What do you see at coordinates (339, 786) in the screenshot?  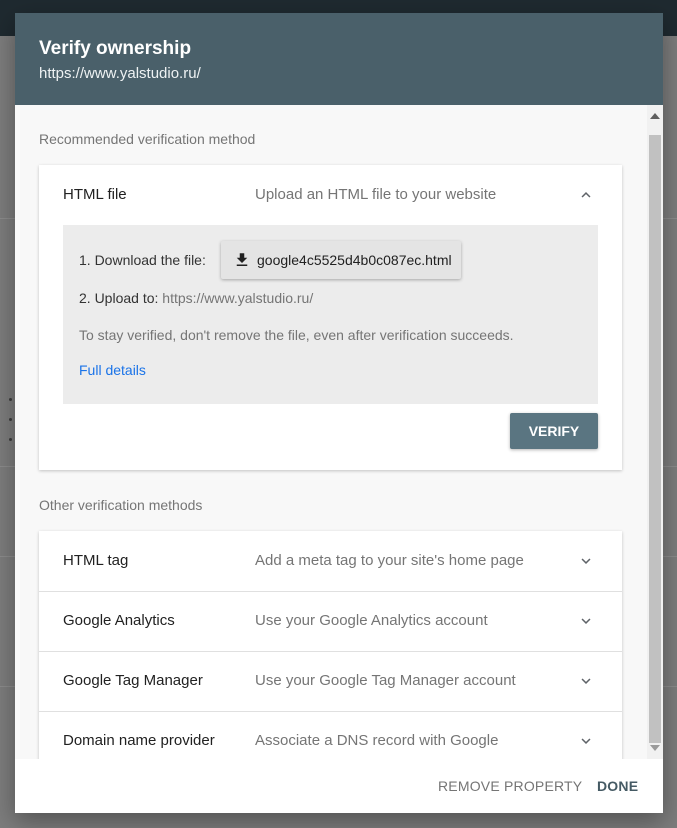 I see `dialog-footer: REMOVE PROPERTY DONE` at bounding box center [339, 786].